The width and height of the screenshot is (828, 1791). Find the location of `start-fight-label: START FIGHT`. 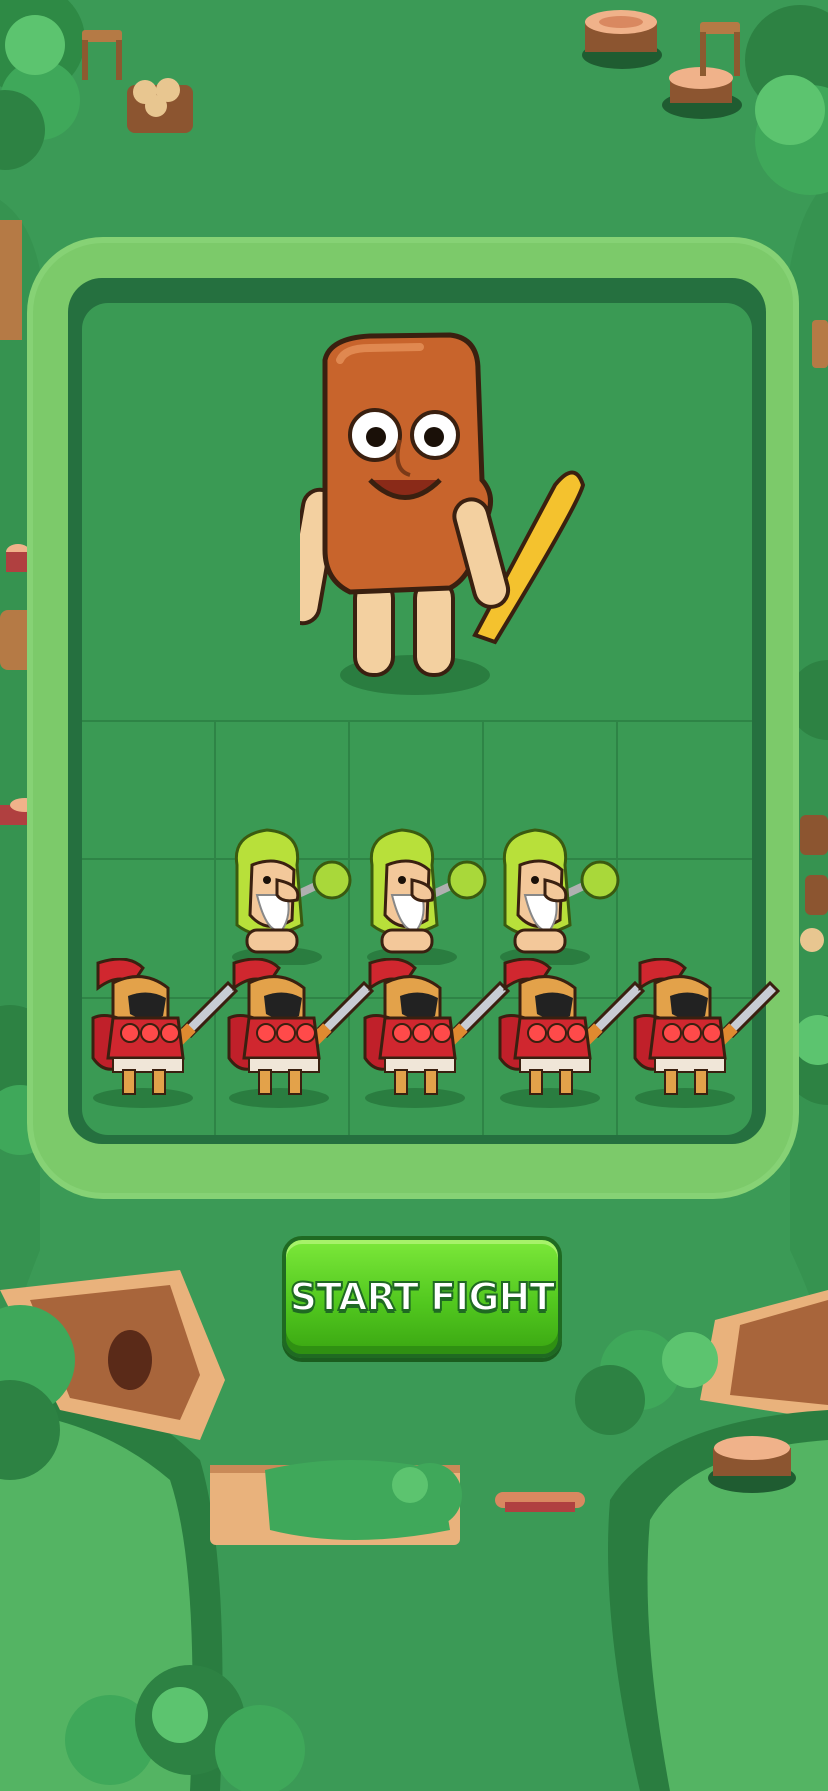

start-fight-label: START FIGHT is located at coordinates (422, 1297).